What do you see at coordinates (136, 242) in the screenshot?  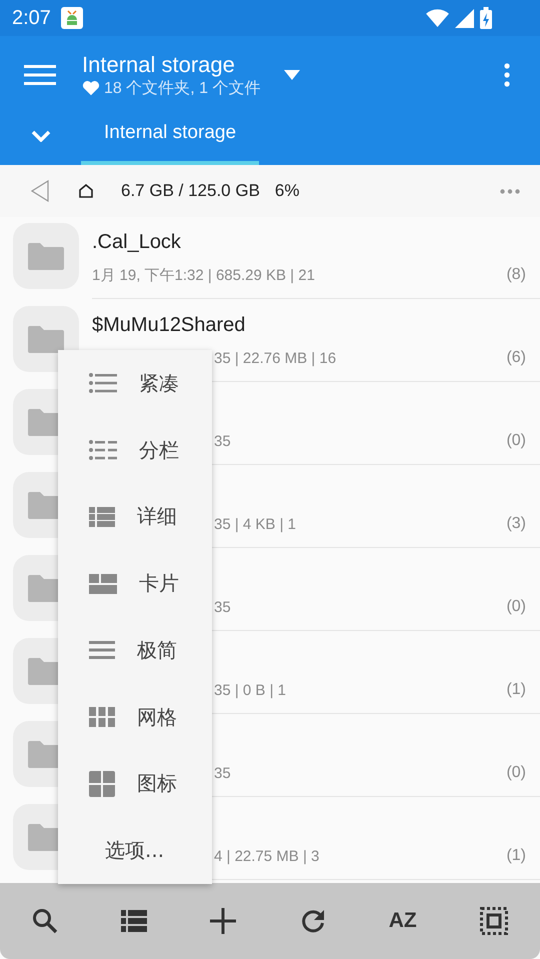 I see `file-name: .Cal_Lock` at bounding box center [136, 242].